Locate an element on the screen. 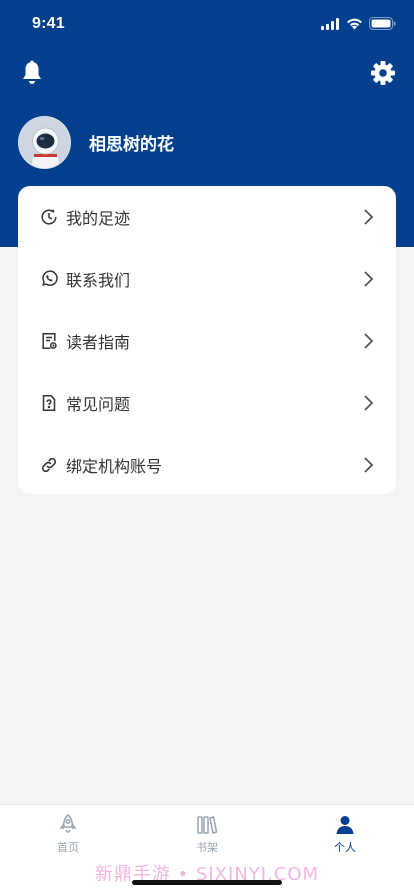  username: 相思树的花 is located at coordinates (131, 144).